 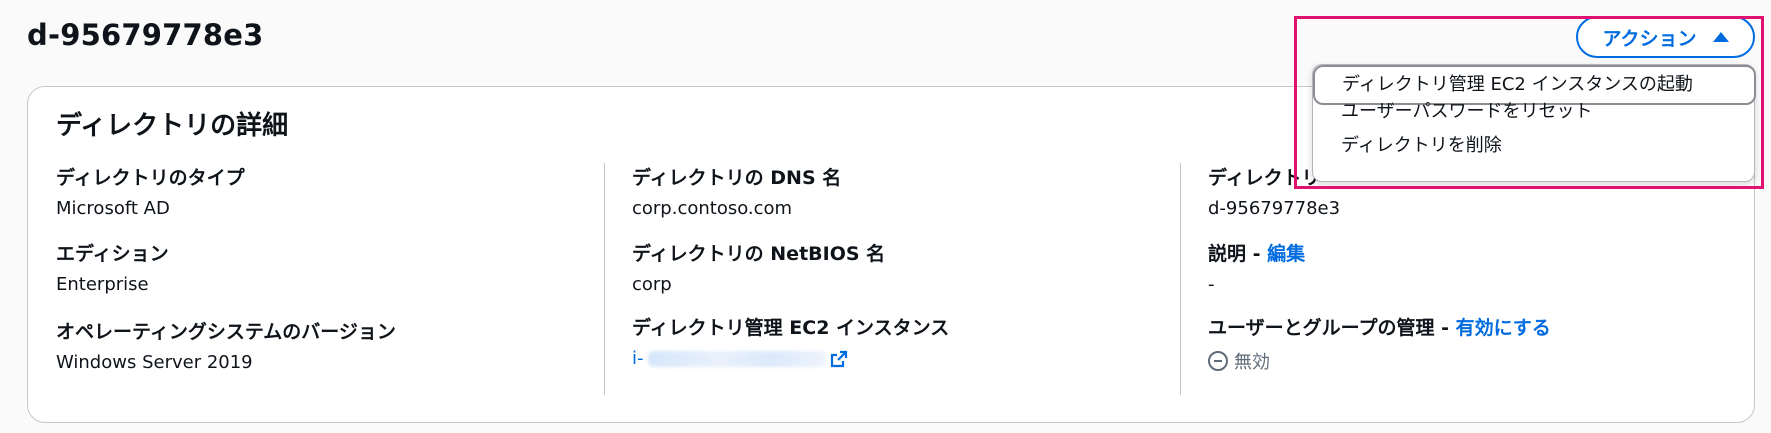 I want to click on field-value: Enterprise, so click(x=102, y=284).